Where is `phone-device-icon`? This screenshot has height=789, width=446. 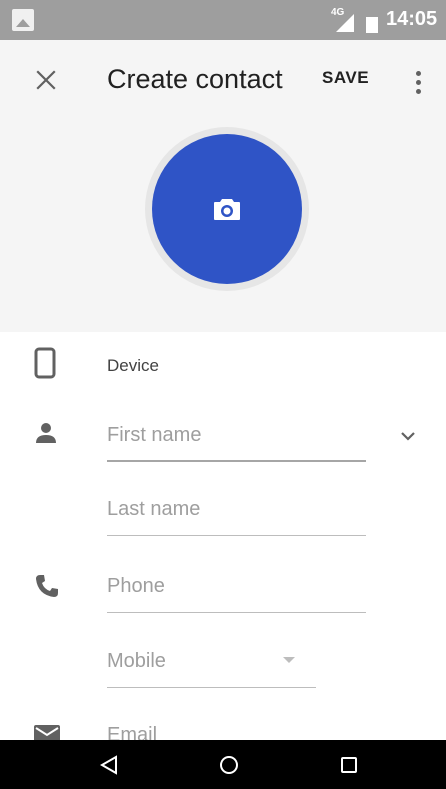
phone-device-icon is located at coordinates (45, 363).